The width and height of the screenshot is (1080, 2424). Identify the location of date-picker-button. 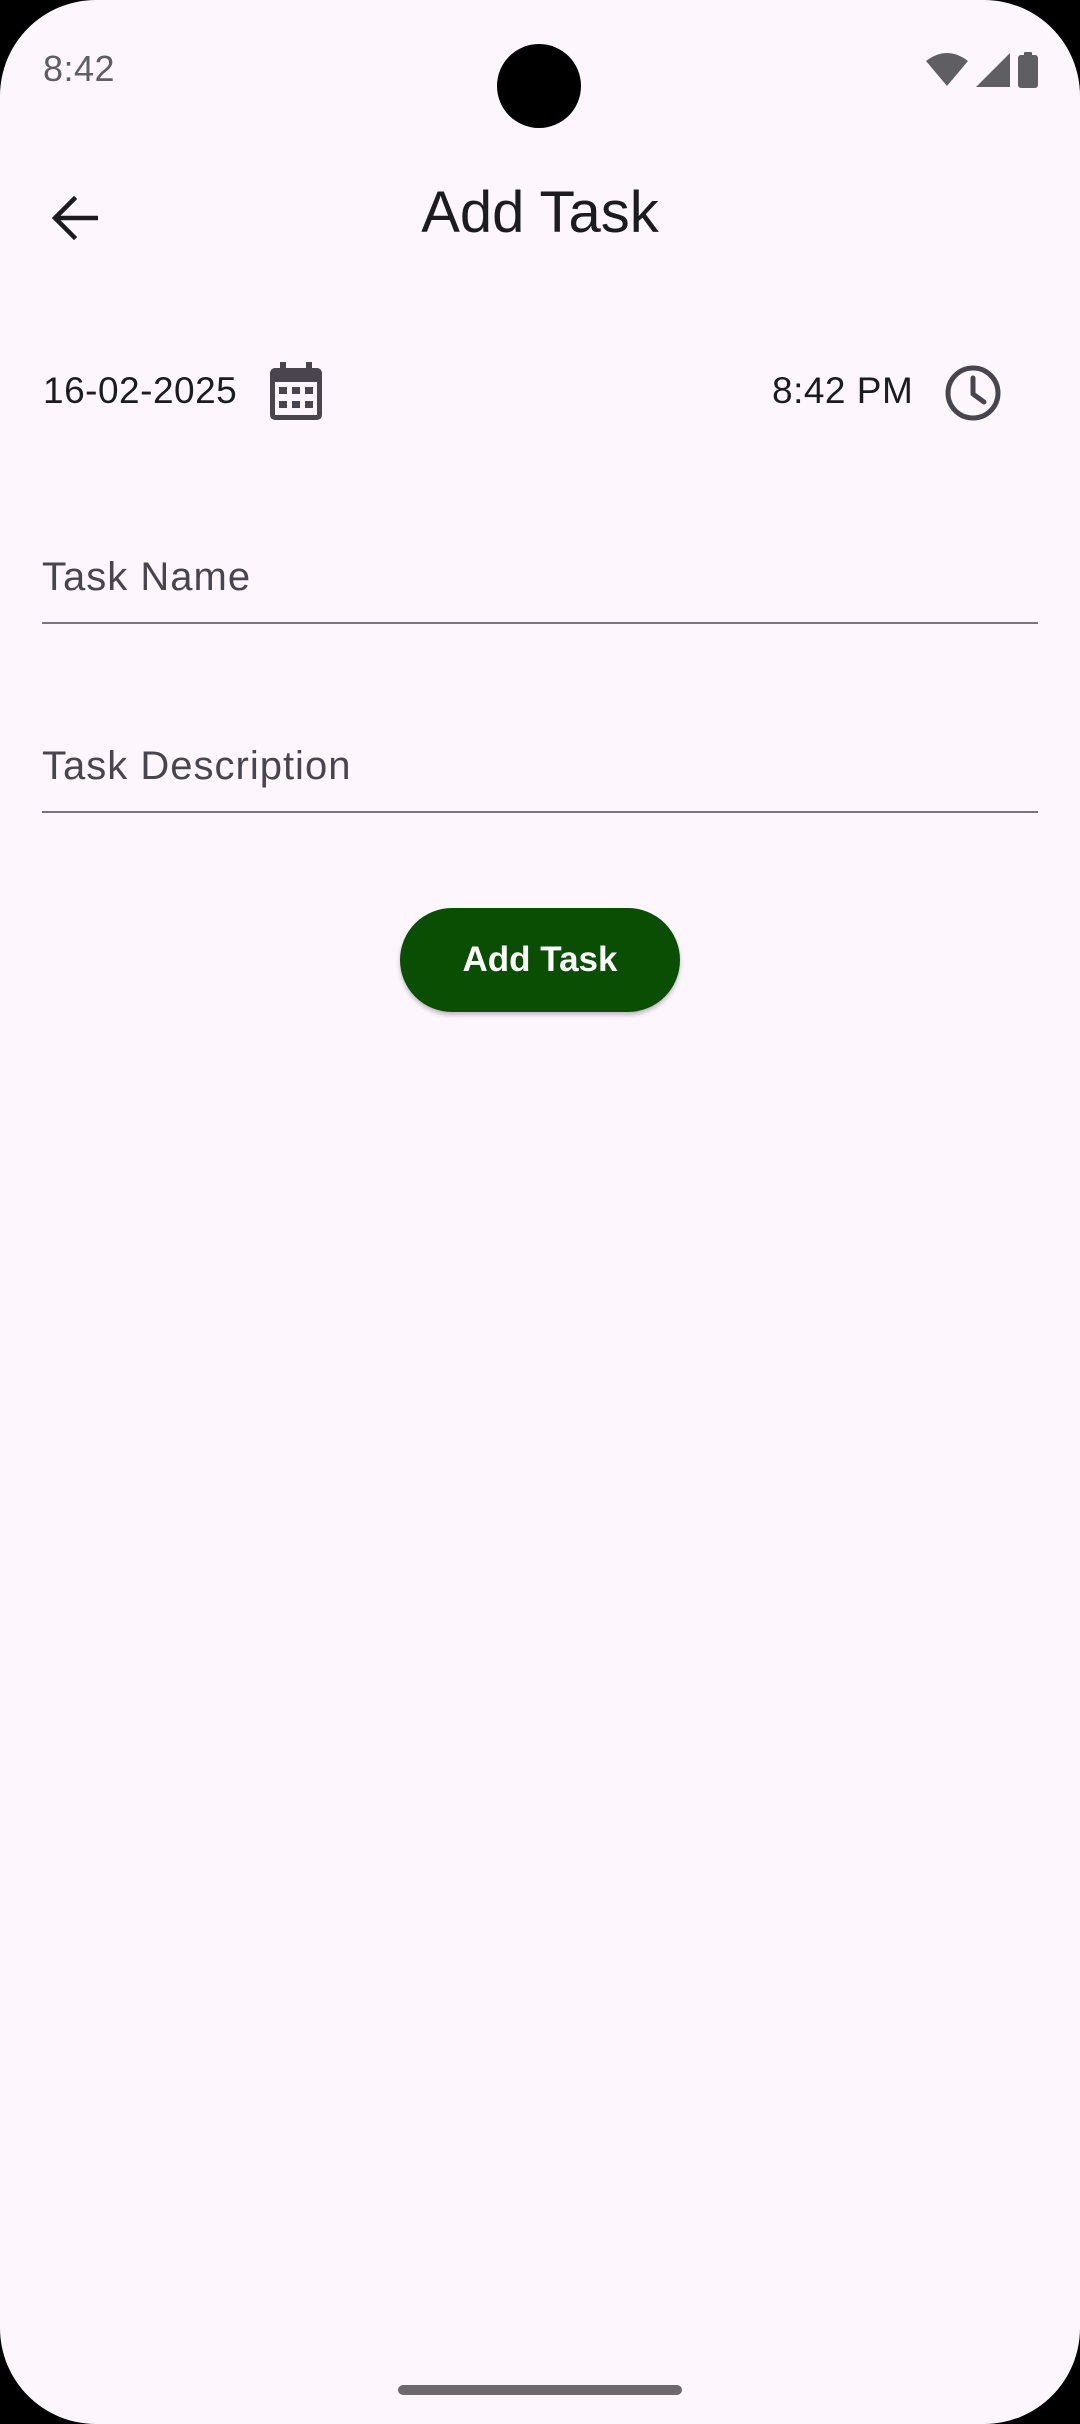
(296, 392).